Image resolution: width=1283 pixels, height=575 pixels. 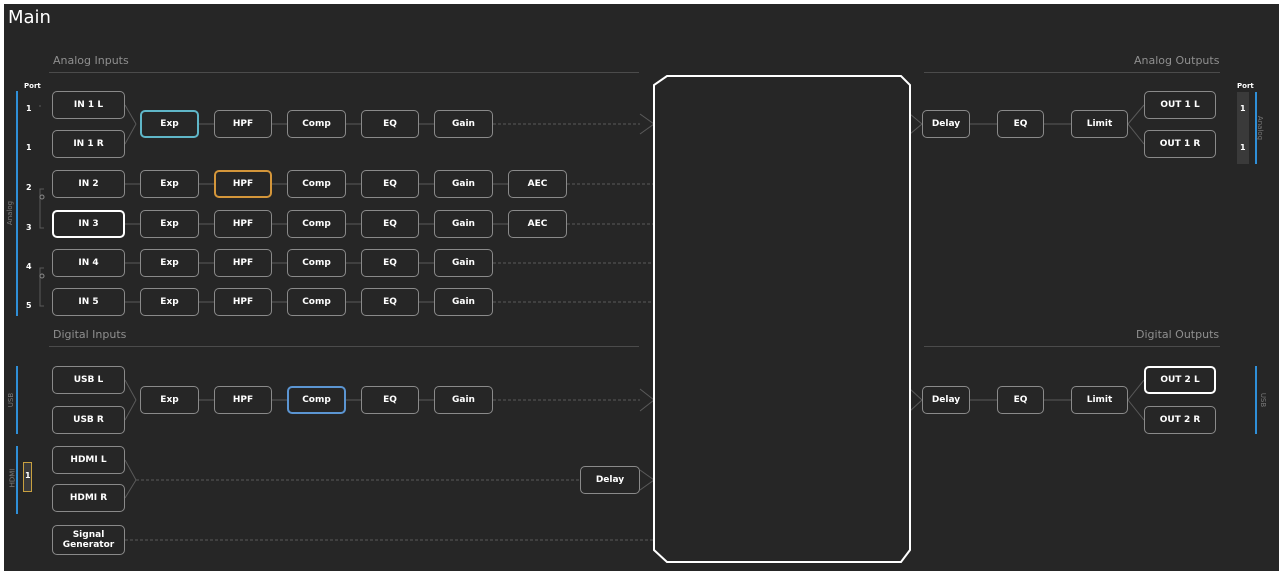 I want to click on output-out2l: OUT 2 L, so click(x=1180, y=380).